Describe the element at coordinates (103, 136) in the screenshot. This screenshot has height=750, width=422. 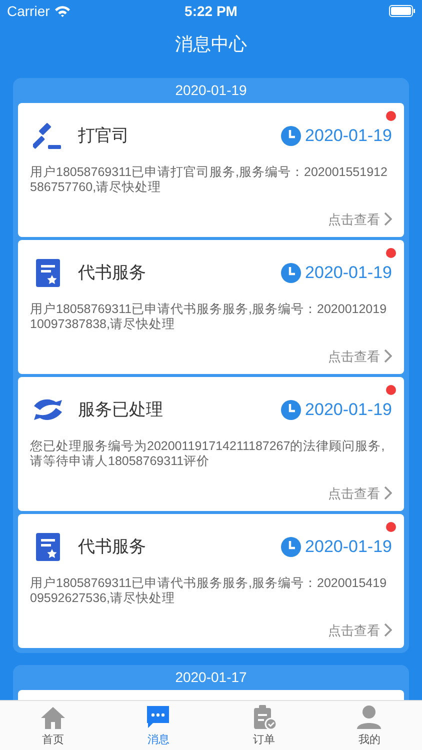
I see `message-title: 打官司` at that location.